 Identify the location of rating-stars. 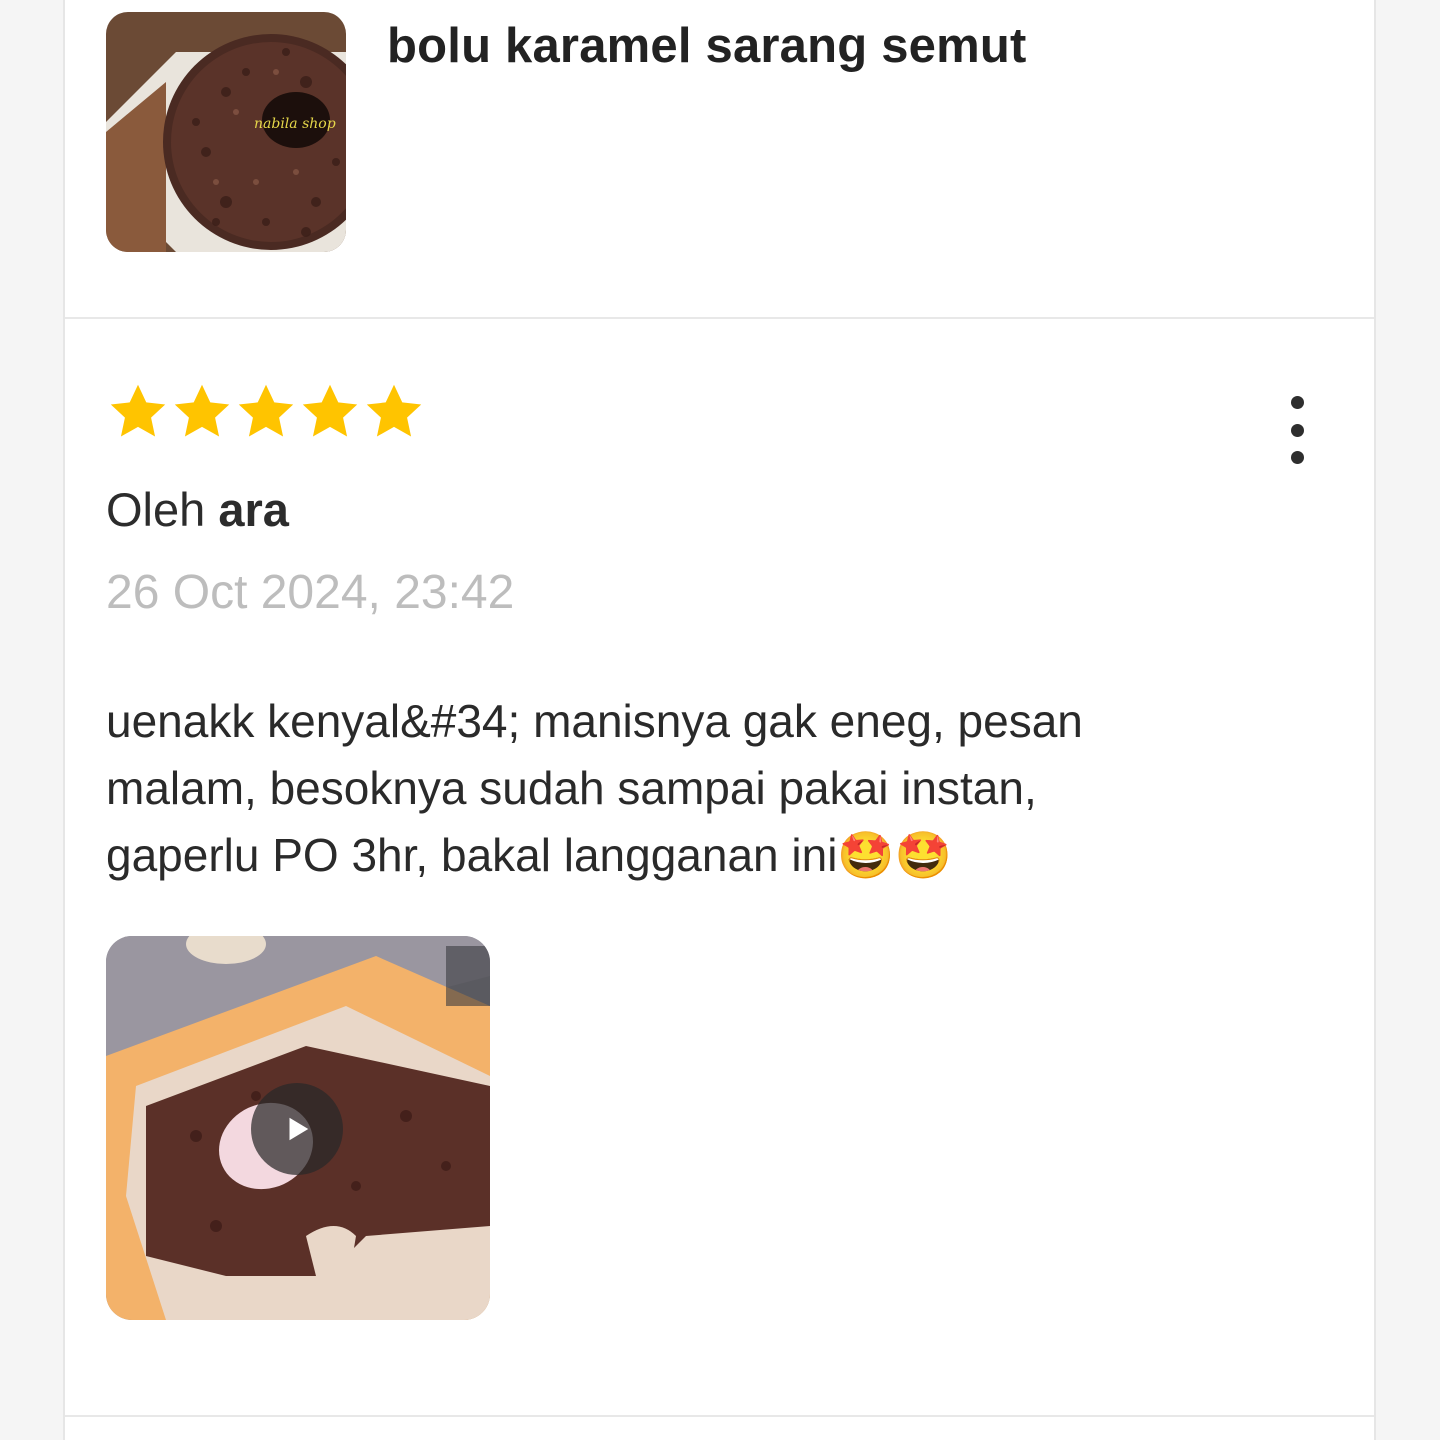
(266, 412).